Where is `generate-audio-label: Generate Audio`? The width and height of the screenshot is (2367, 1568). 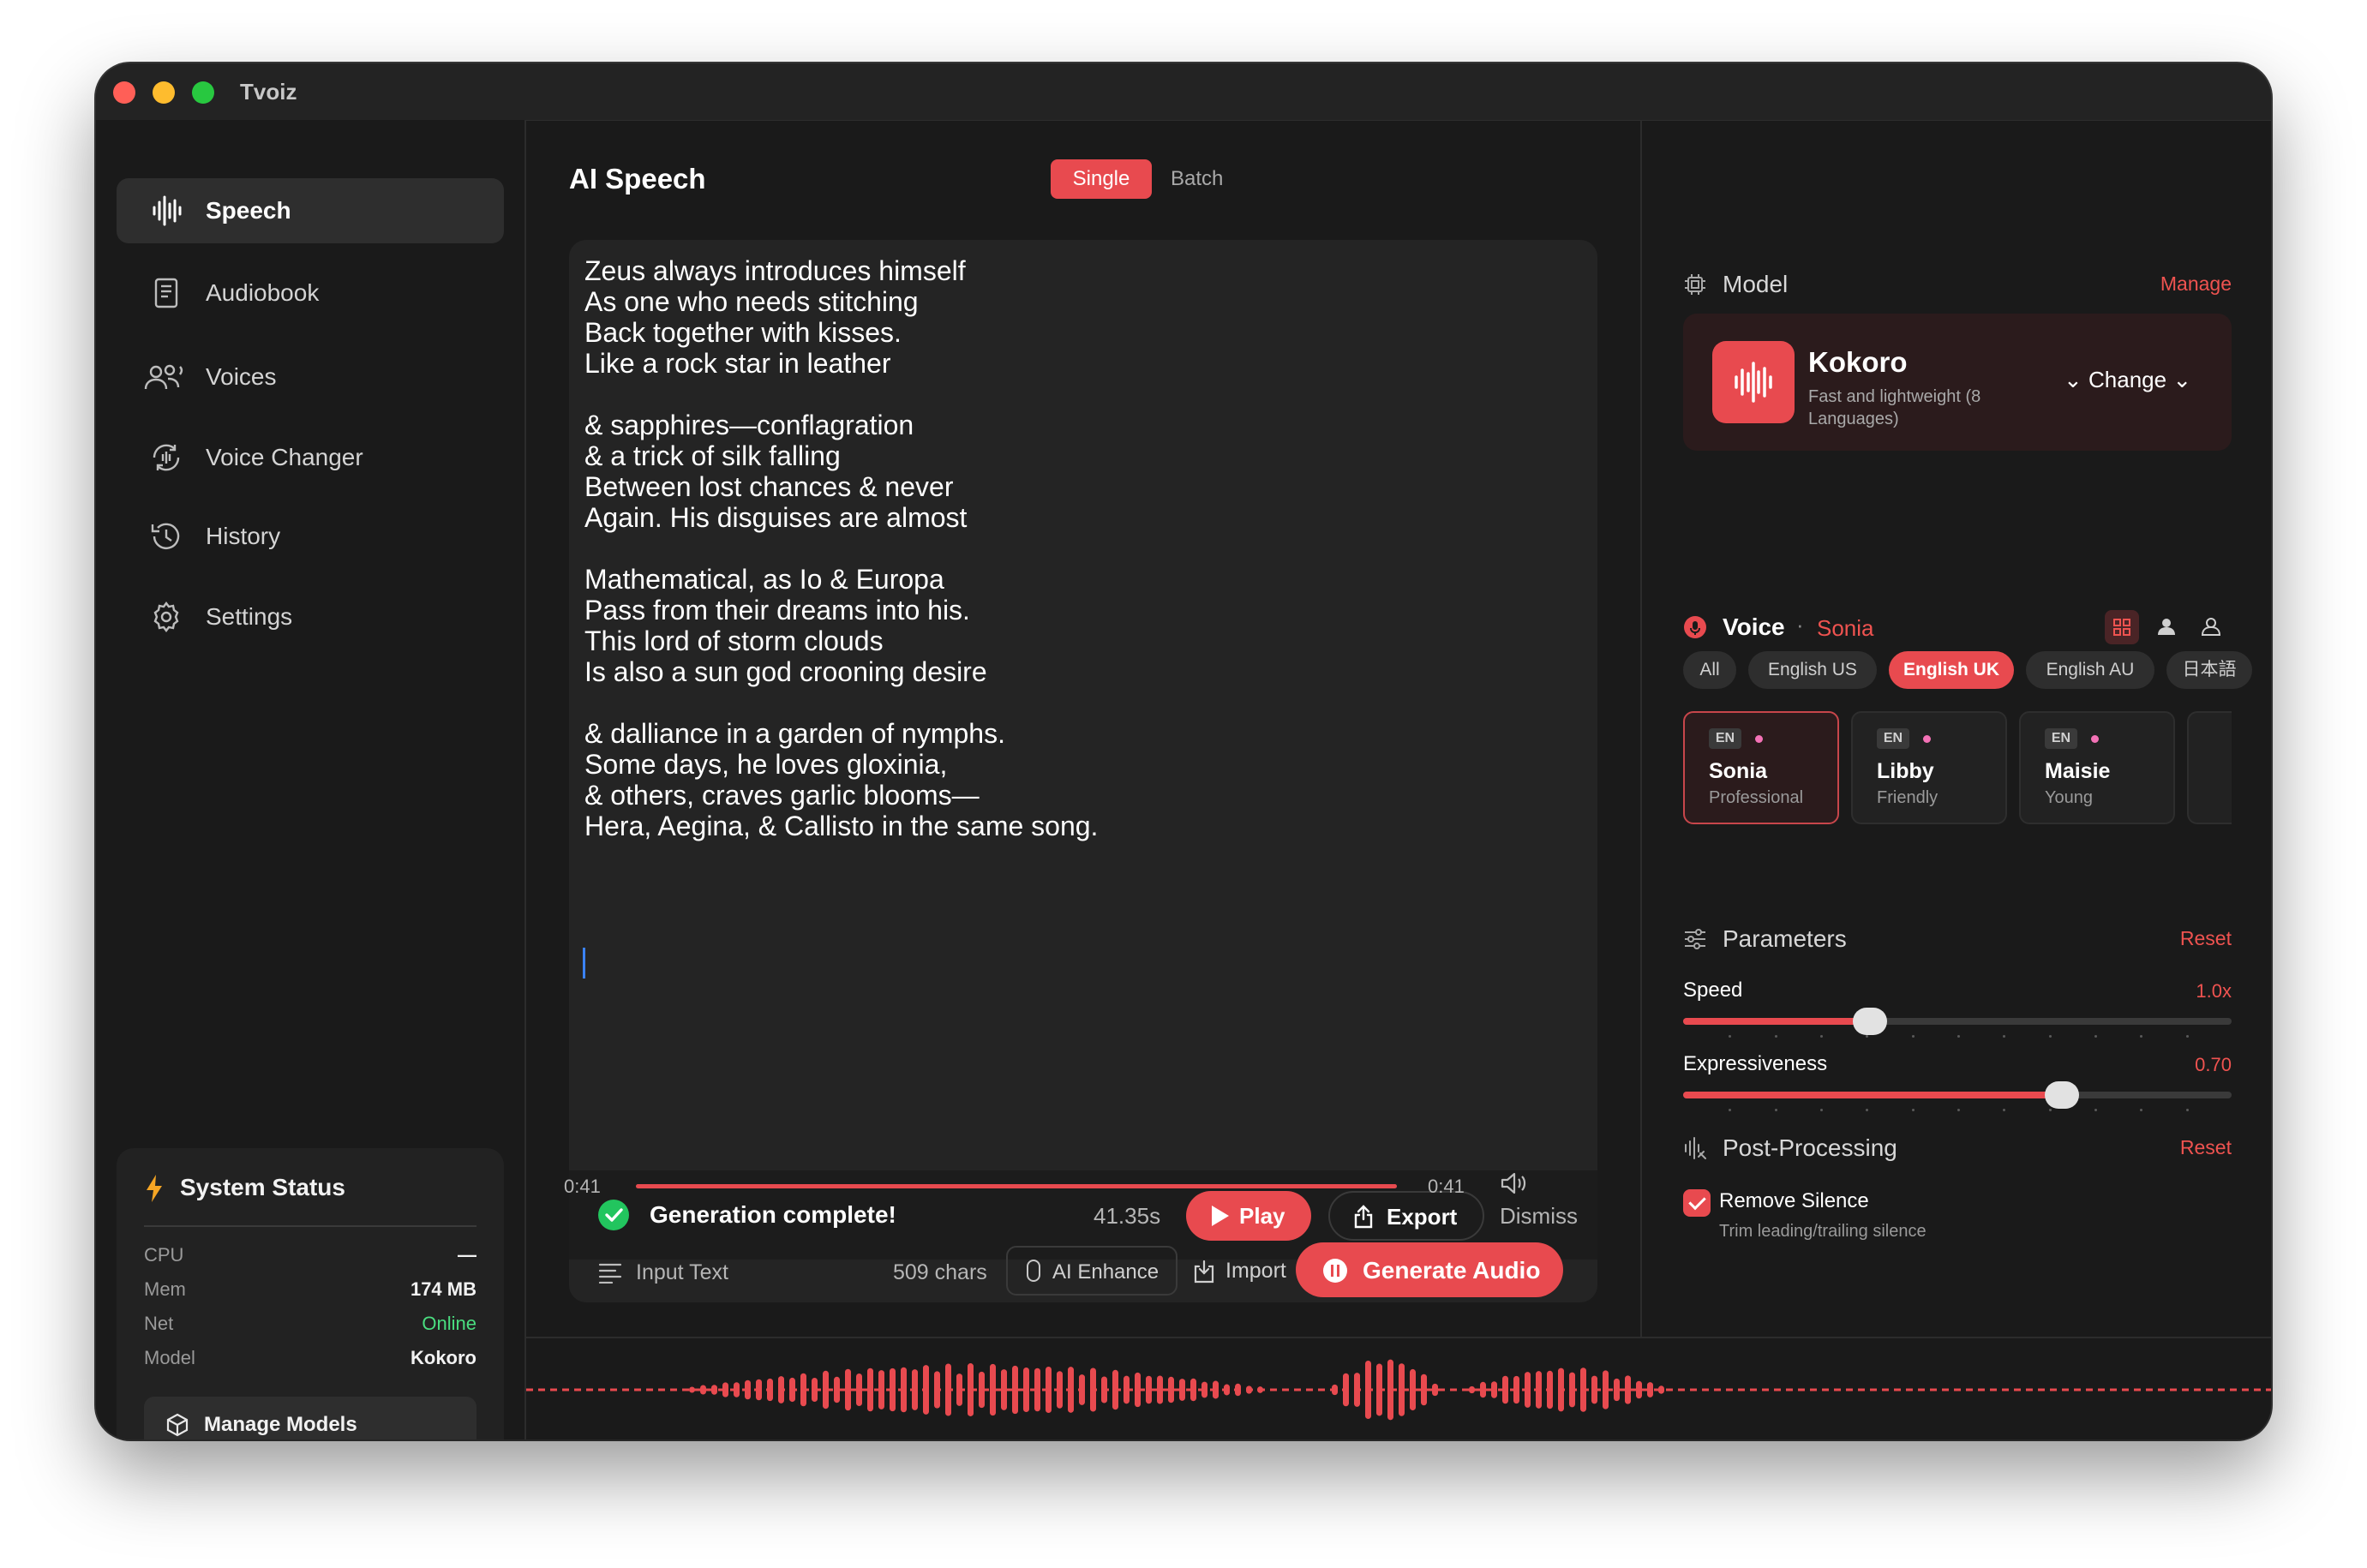 generate-audio-label: Generate Audio is located at coordinates (1452, 1270).